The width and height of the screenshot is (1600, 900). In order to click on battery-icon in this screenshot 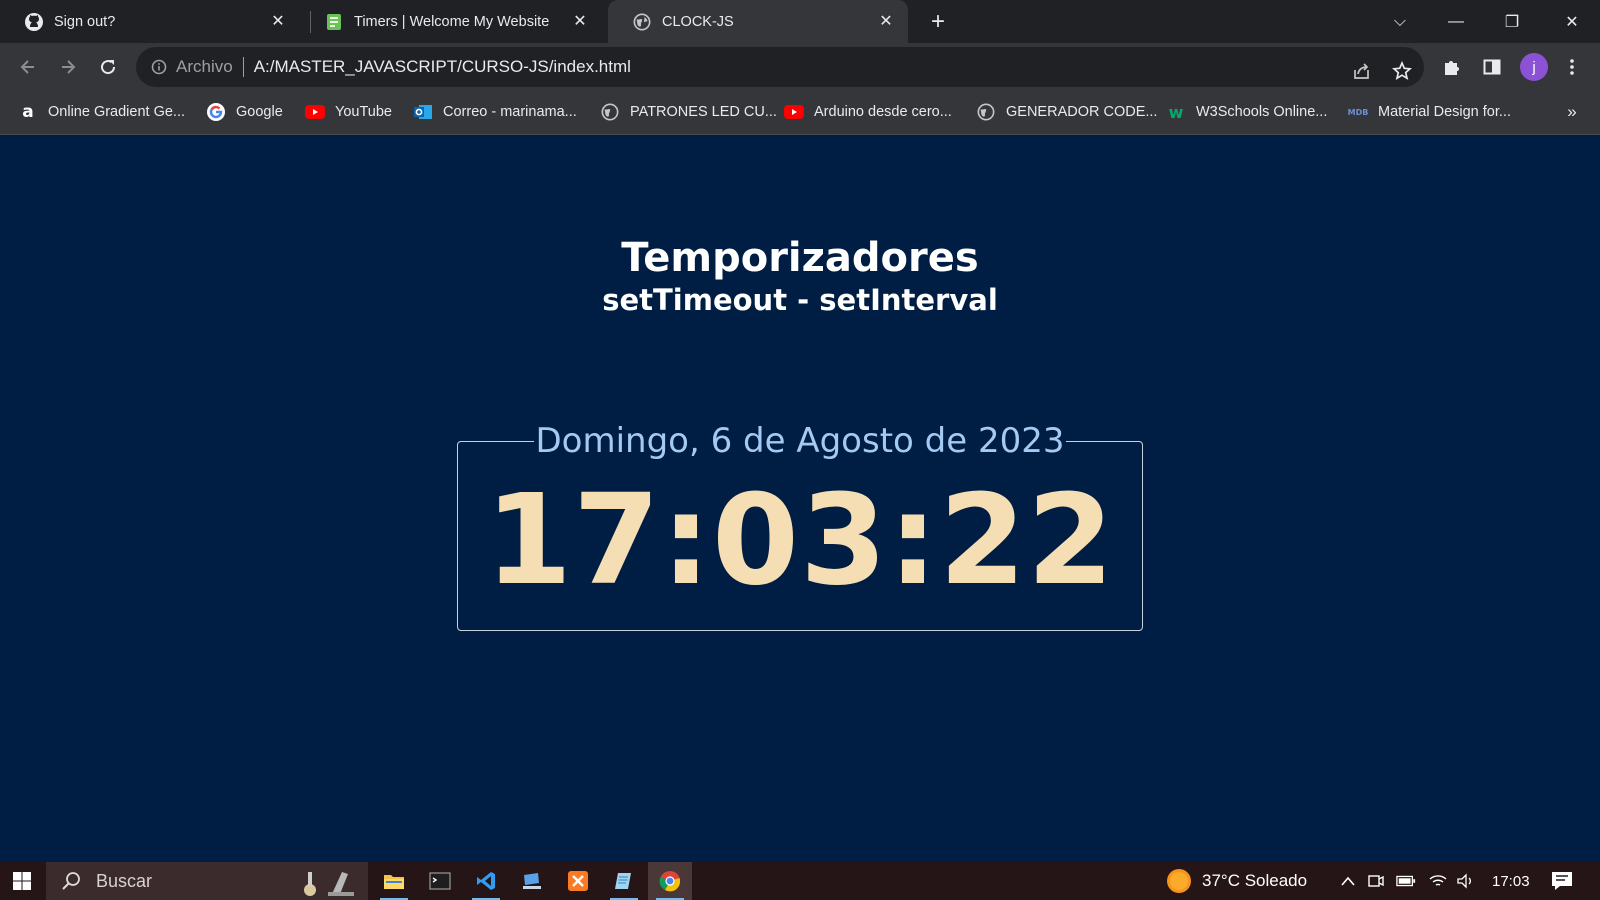, I will do `click(1406, 881)`.